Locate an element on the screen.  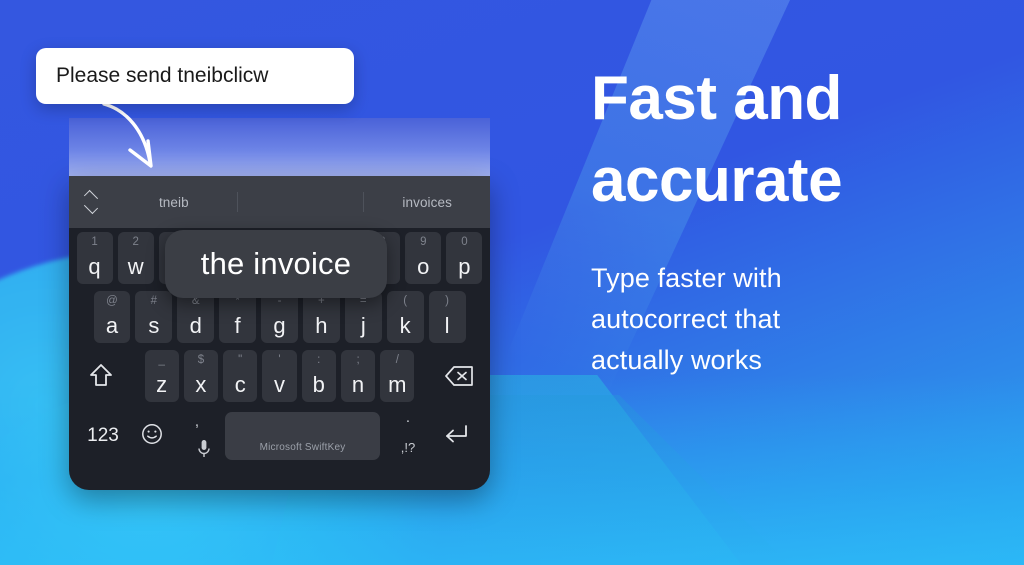
key-a: @ a is located at coordinates (112, 316).